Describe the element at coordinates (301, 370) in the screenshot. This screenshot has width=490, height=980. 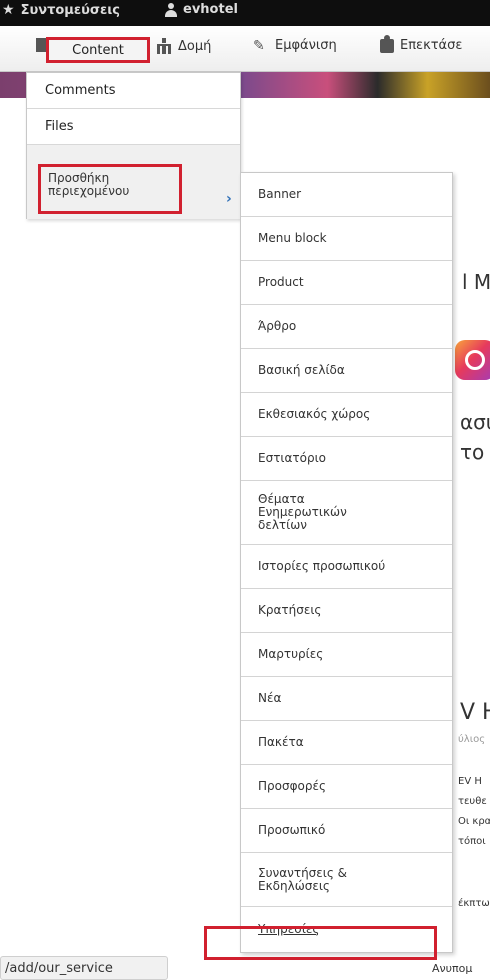
I see `submenu-item-label: Βασική σελίδα` at that location.